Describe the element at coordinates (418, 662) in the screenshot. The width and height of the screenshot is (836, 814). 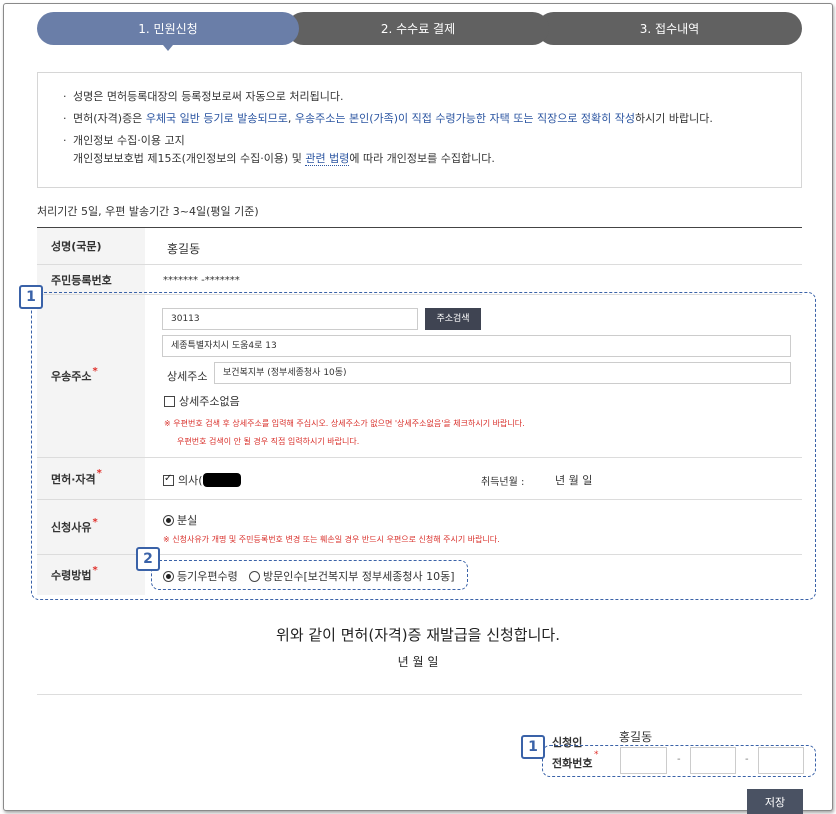
I see `declaration-date: 년 월 일` at that location.